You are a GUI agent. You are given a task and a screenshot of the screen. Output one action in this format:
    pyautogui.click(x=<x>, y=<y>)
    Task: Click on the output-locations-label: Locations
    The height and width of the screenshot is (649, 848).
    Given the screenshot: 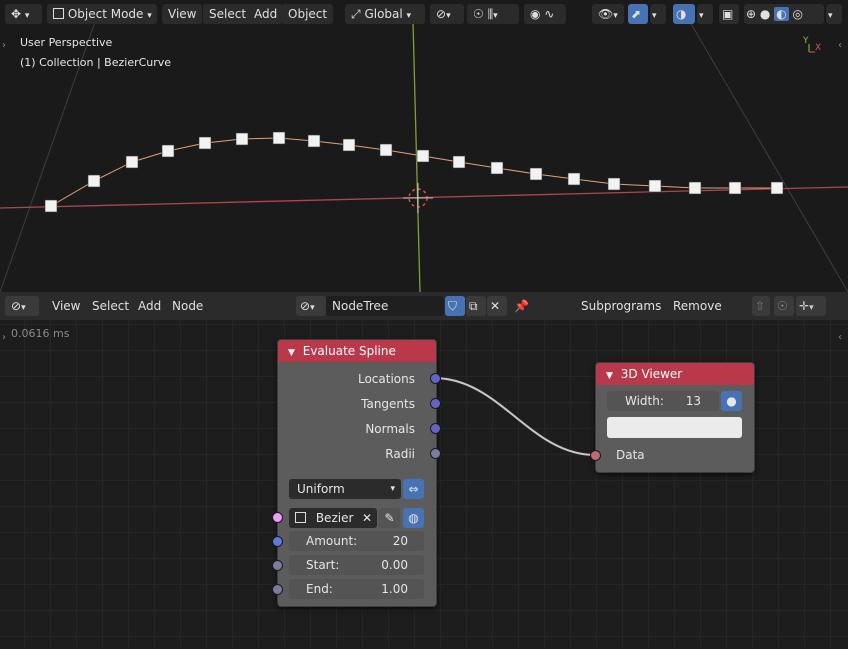 What is the action you would take?
    pyautogui.click(x=386, y=379)
    